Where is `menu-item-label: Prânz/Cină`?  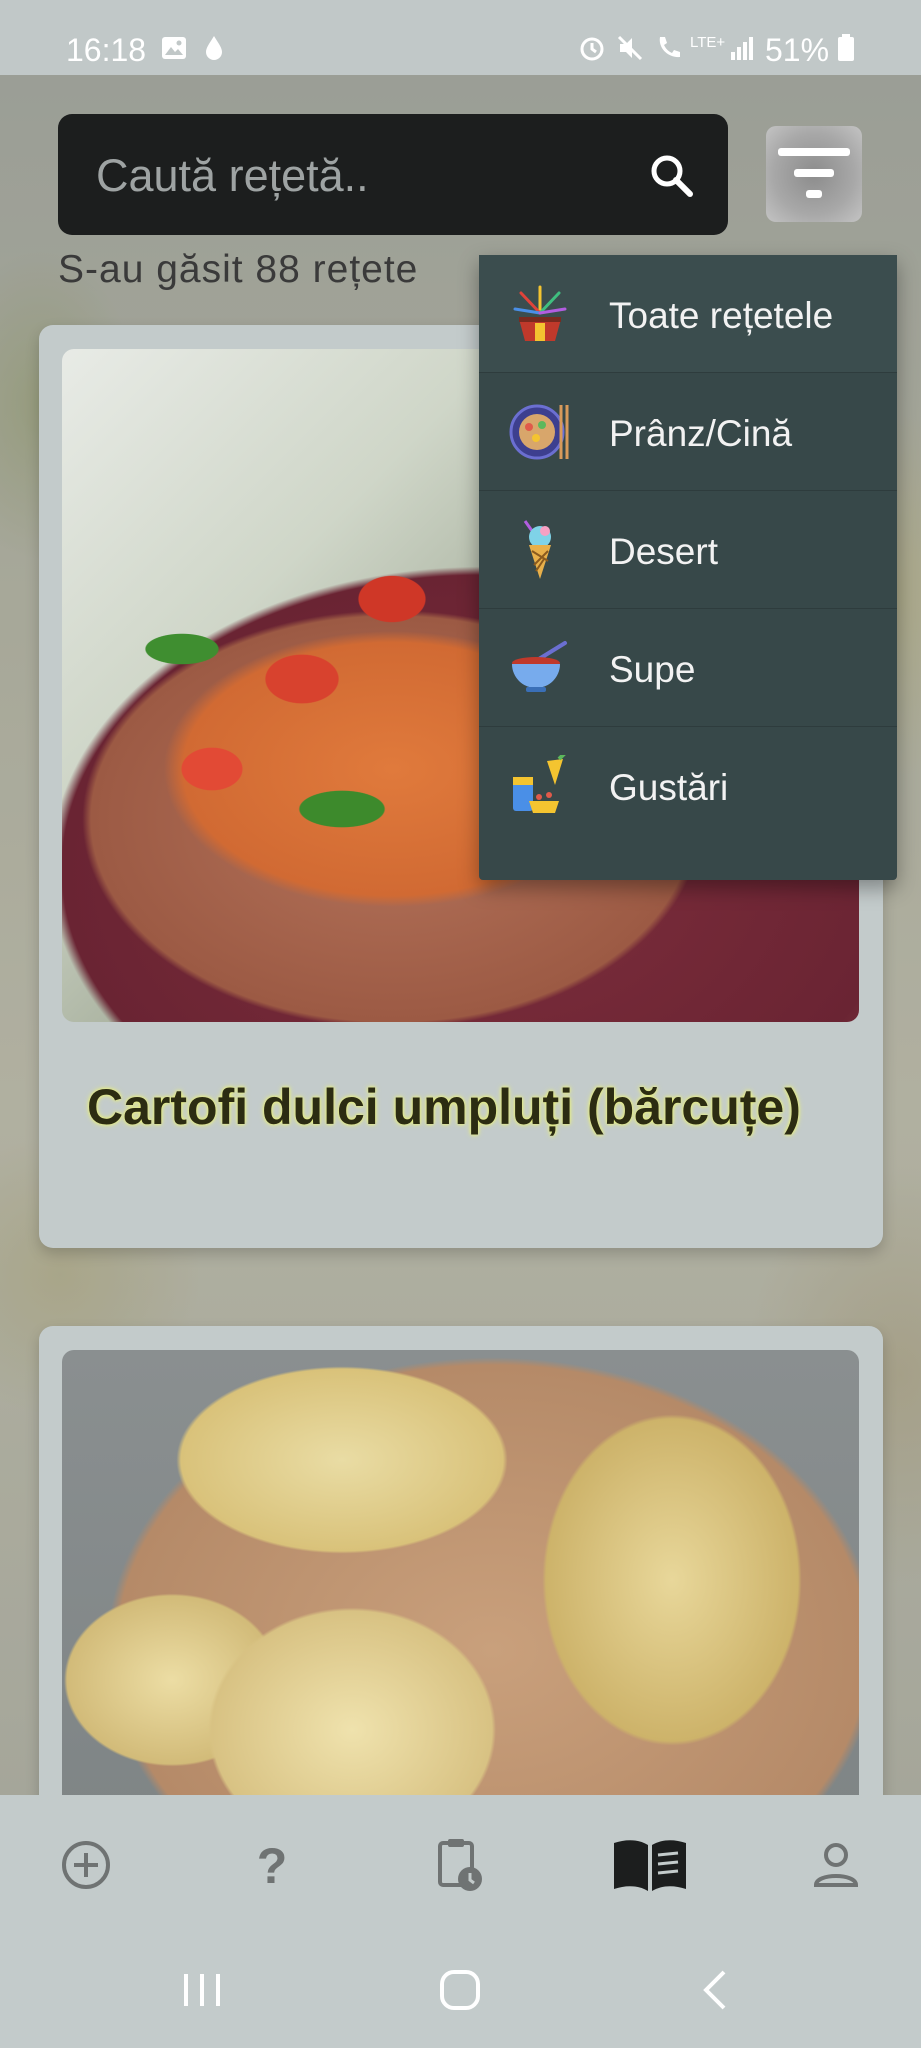 menu-item-label: Prânz/Cină is located at coordinates (701, 433).